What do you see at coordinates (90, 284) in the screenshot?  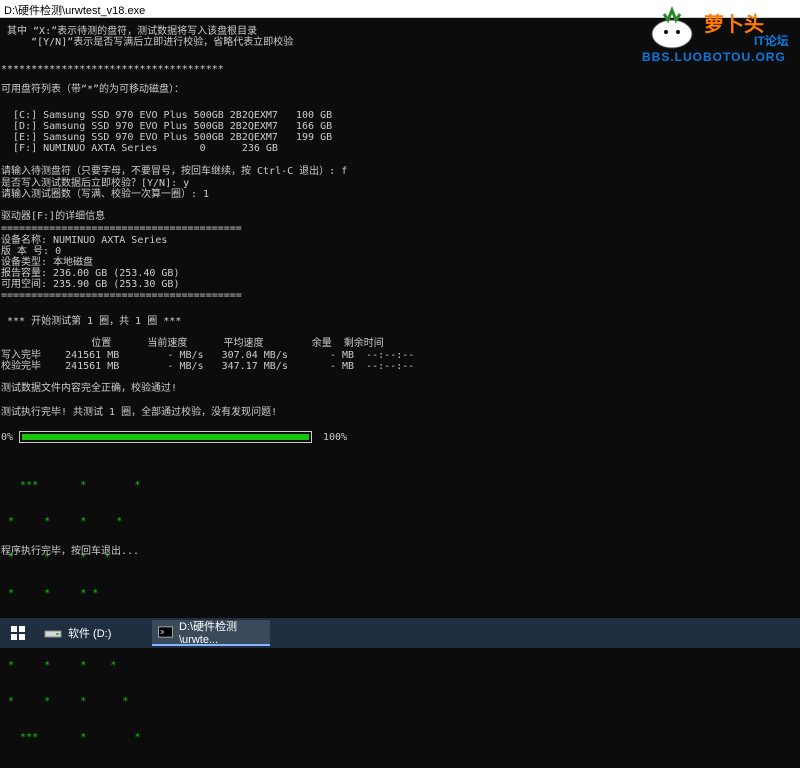 I see `console-line: 可用空间: 235.90 GB (253.30 GB)` at bounding box center [90, 284].